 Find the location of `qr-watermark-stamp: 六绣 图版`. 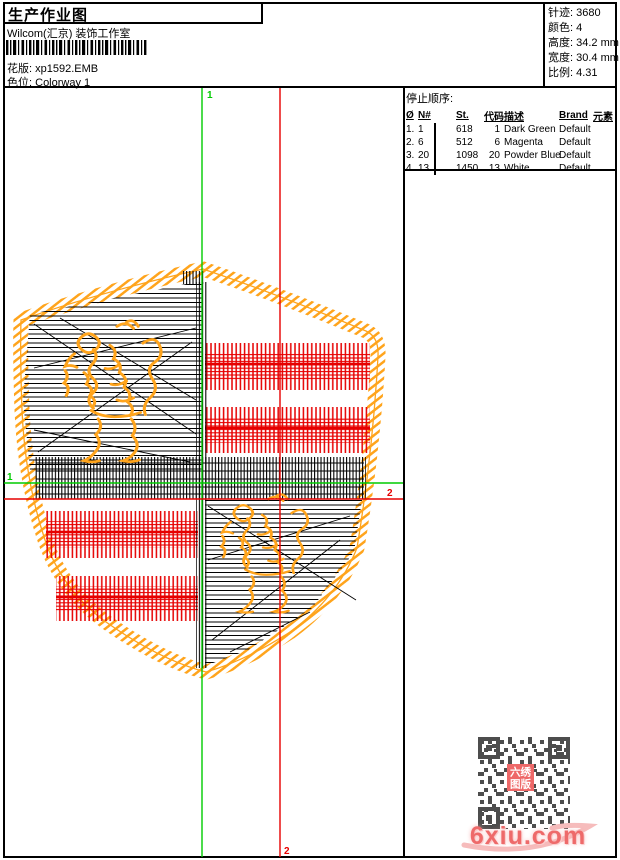

qr-watermark-stamp: 六绣 图版 is located at coordinates (520, 777).